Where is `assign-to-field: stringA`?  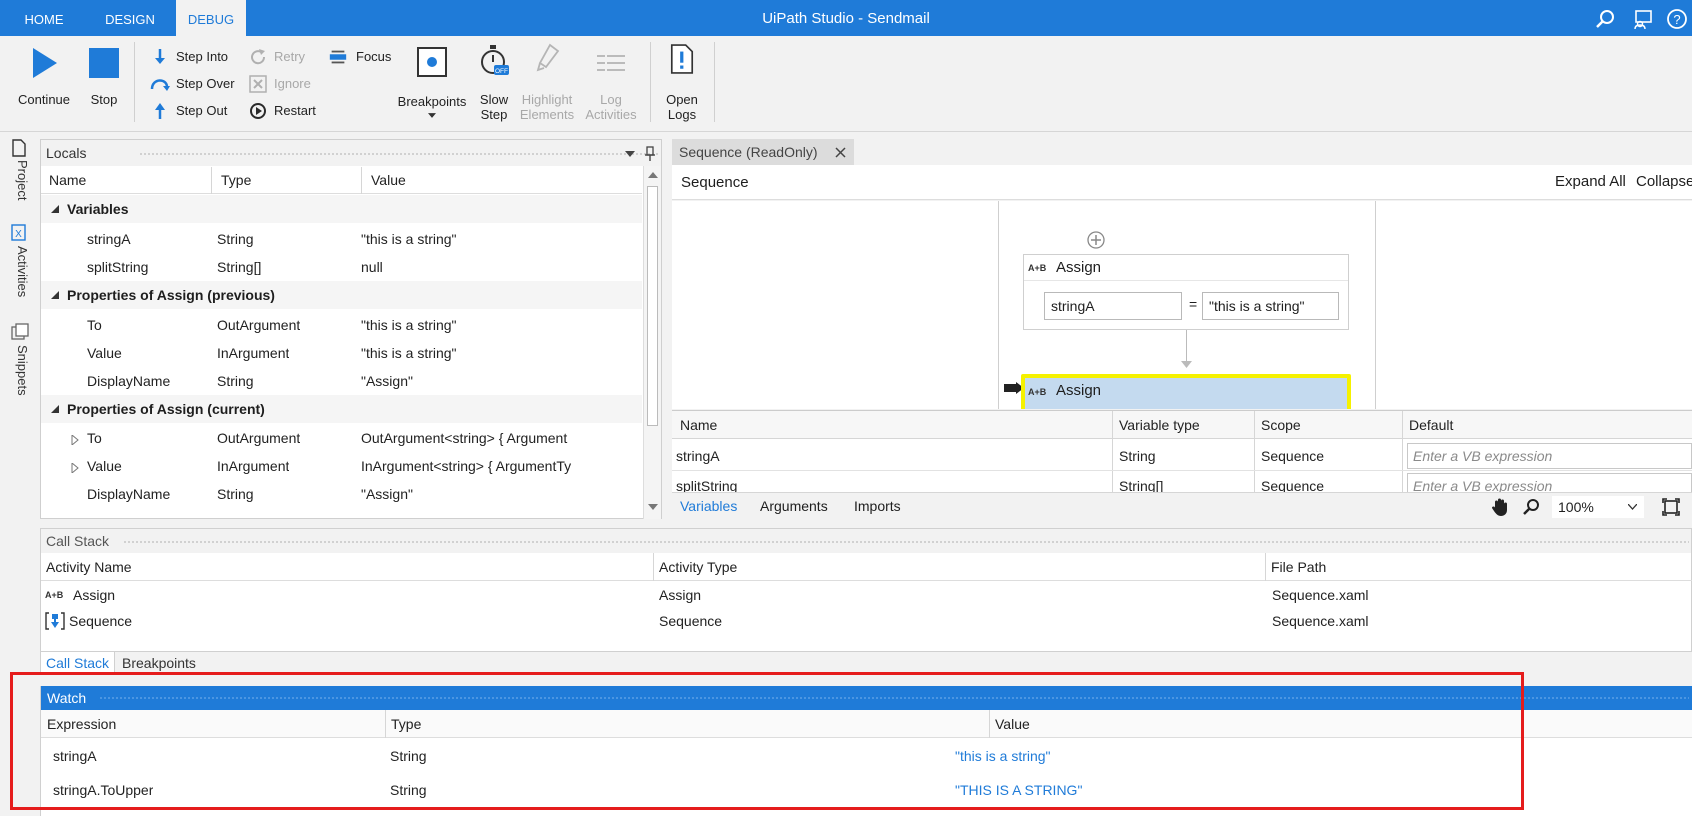 assign-to-field: stringA is located at coordinates (1113, 306).